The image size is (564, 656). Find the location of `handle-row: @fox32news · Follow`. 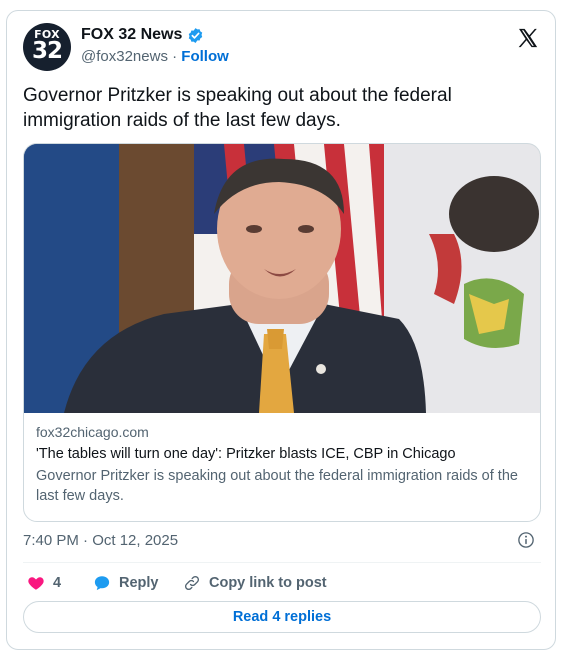

handle-row: @fox32news · Follow is located at coordinates (155, 57).